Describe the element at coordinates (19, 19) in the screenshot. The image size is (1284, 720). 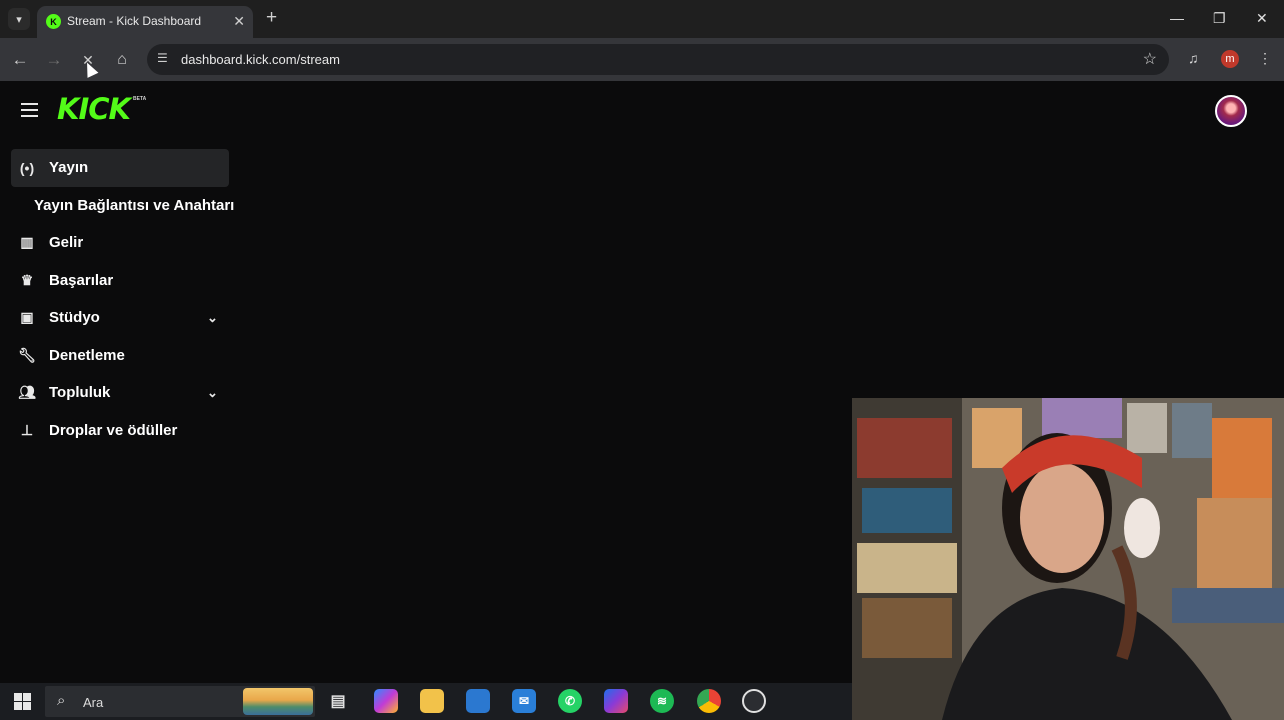
I see `tab-search-icon: ▾` at that location.